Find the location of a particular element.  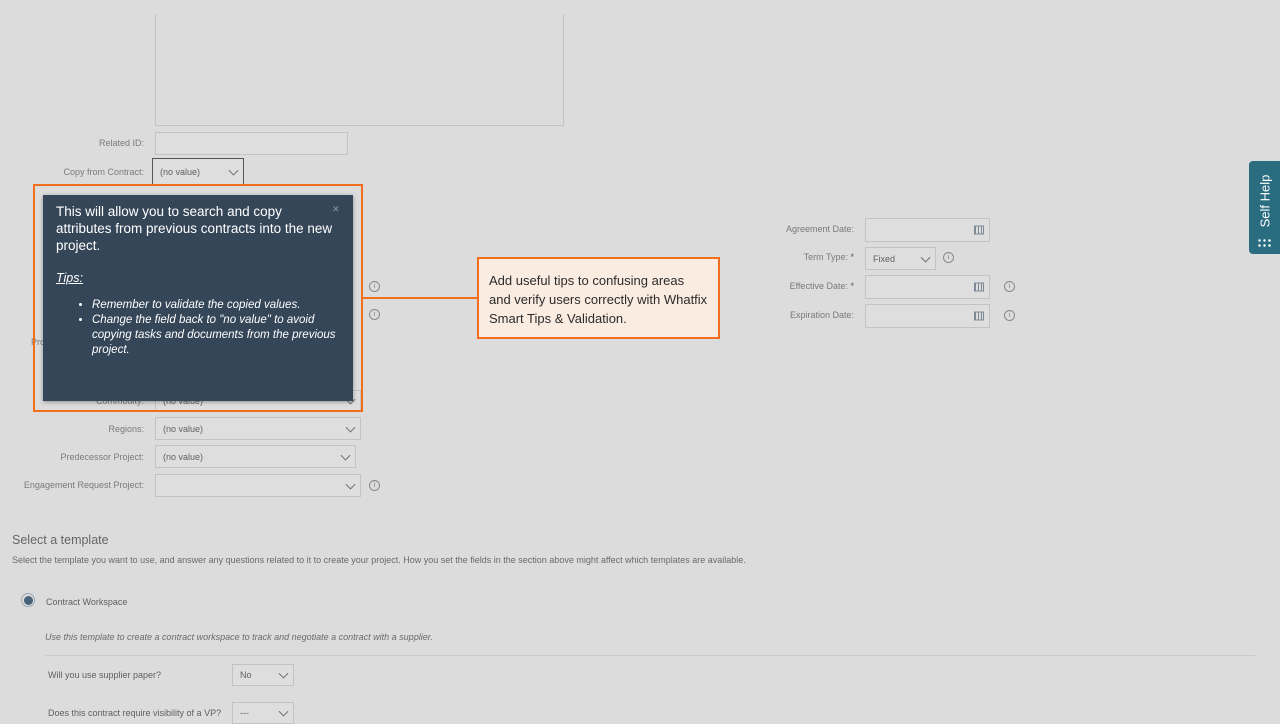

term-type-value: Fixed is located at coordinates (884, 258).